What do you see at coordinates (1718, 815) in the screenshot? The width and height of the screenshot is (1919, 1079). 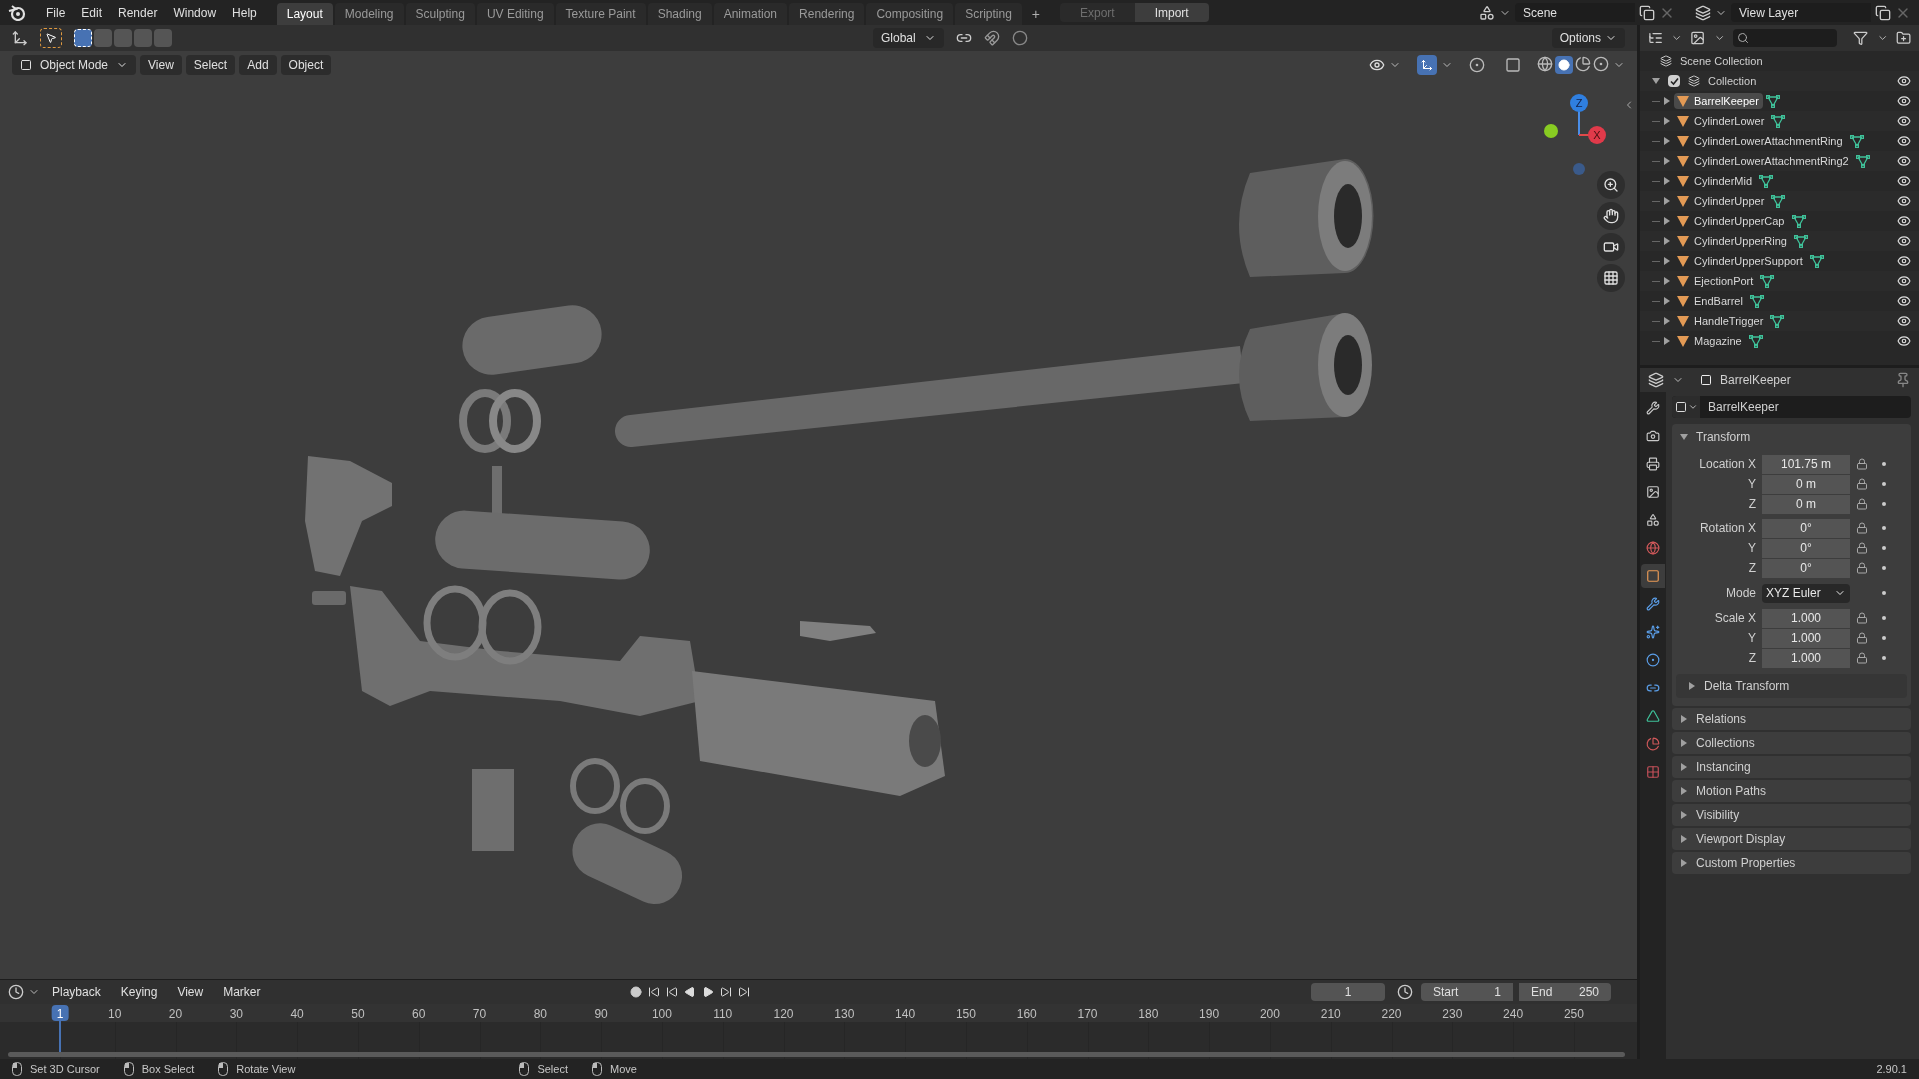 I see `panel-title: Visibility` at bounding box center [1718, 815].